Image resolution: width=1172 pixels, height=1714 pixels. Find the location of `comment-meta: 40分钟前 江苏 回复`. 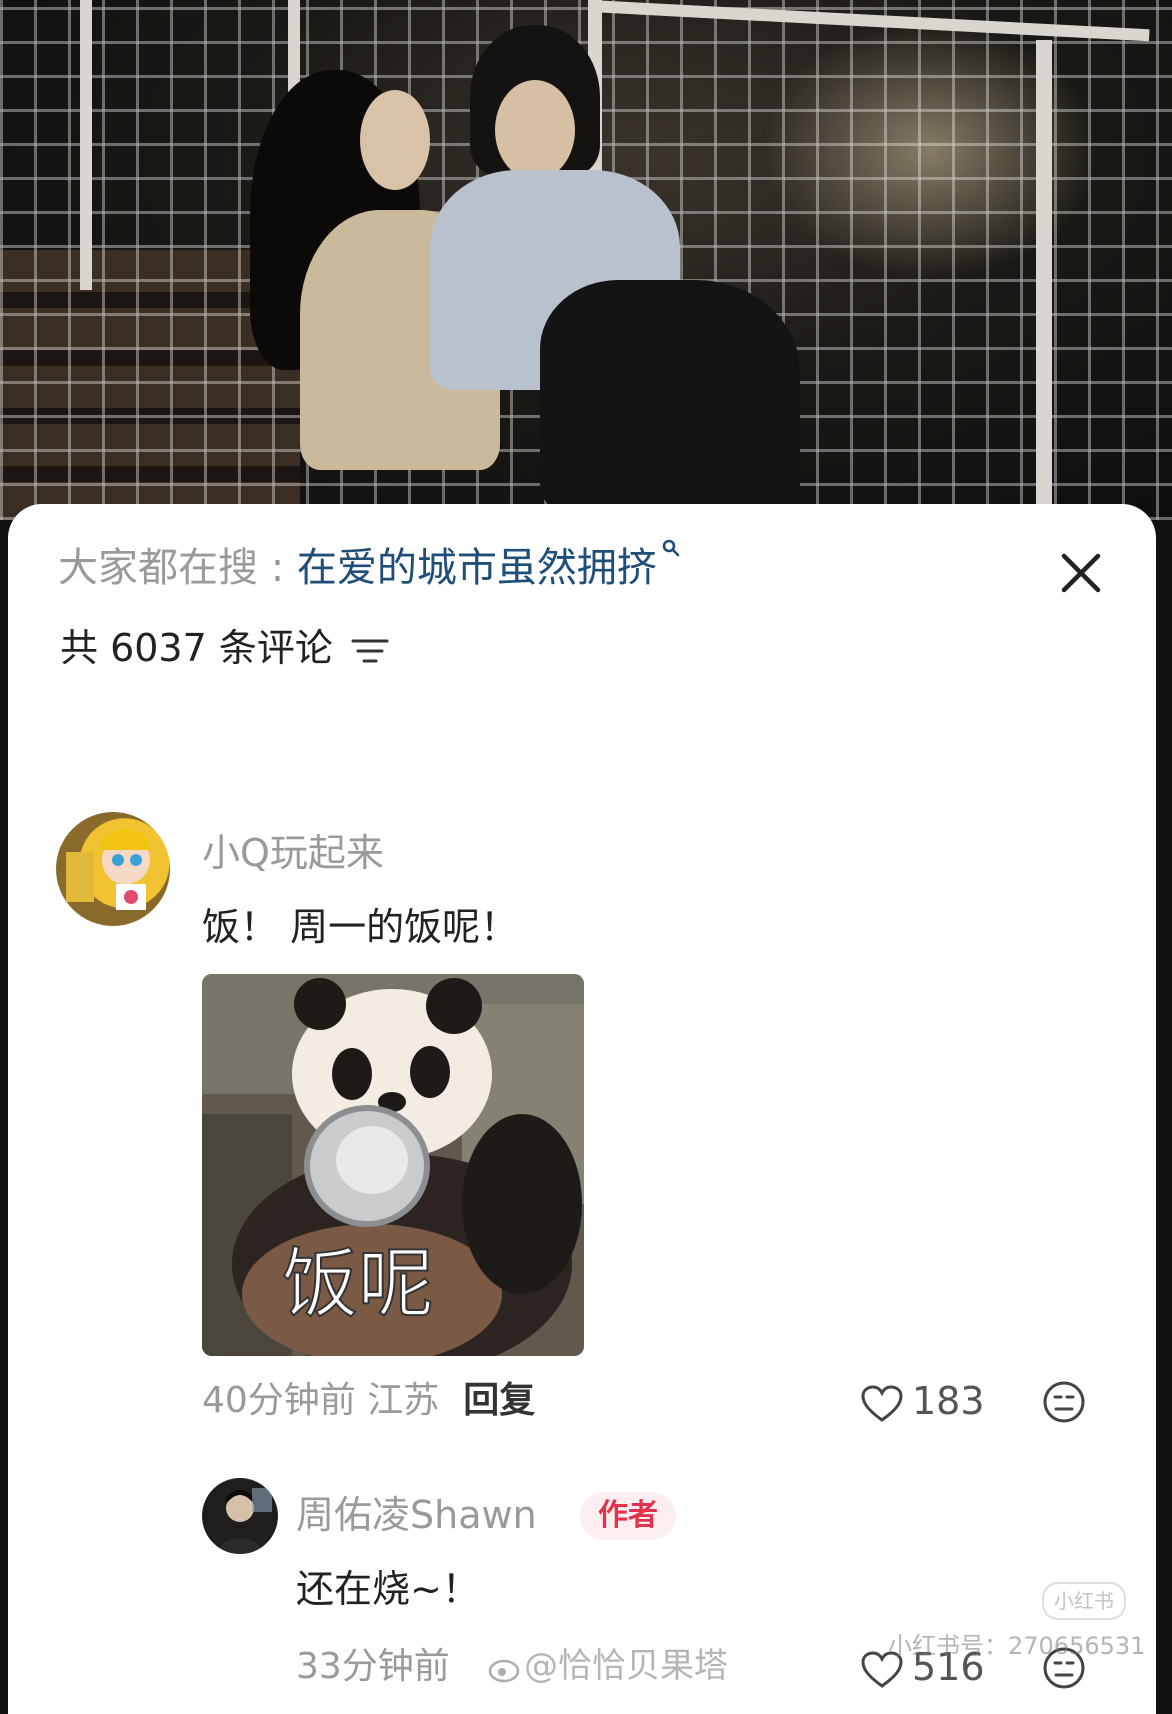

comment-meta: 40分钟前 江苏 回复 is located at coordinates (368, 1401).